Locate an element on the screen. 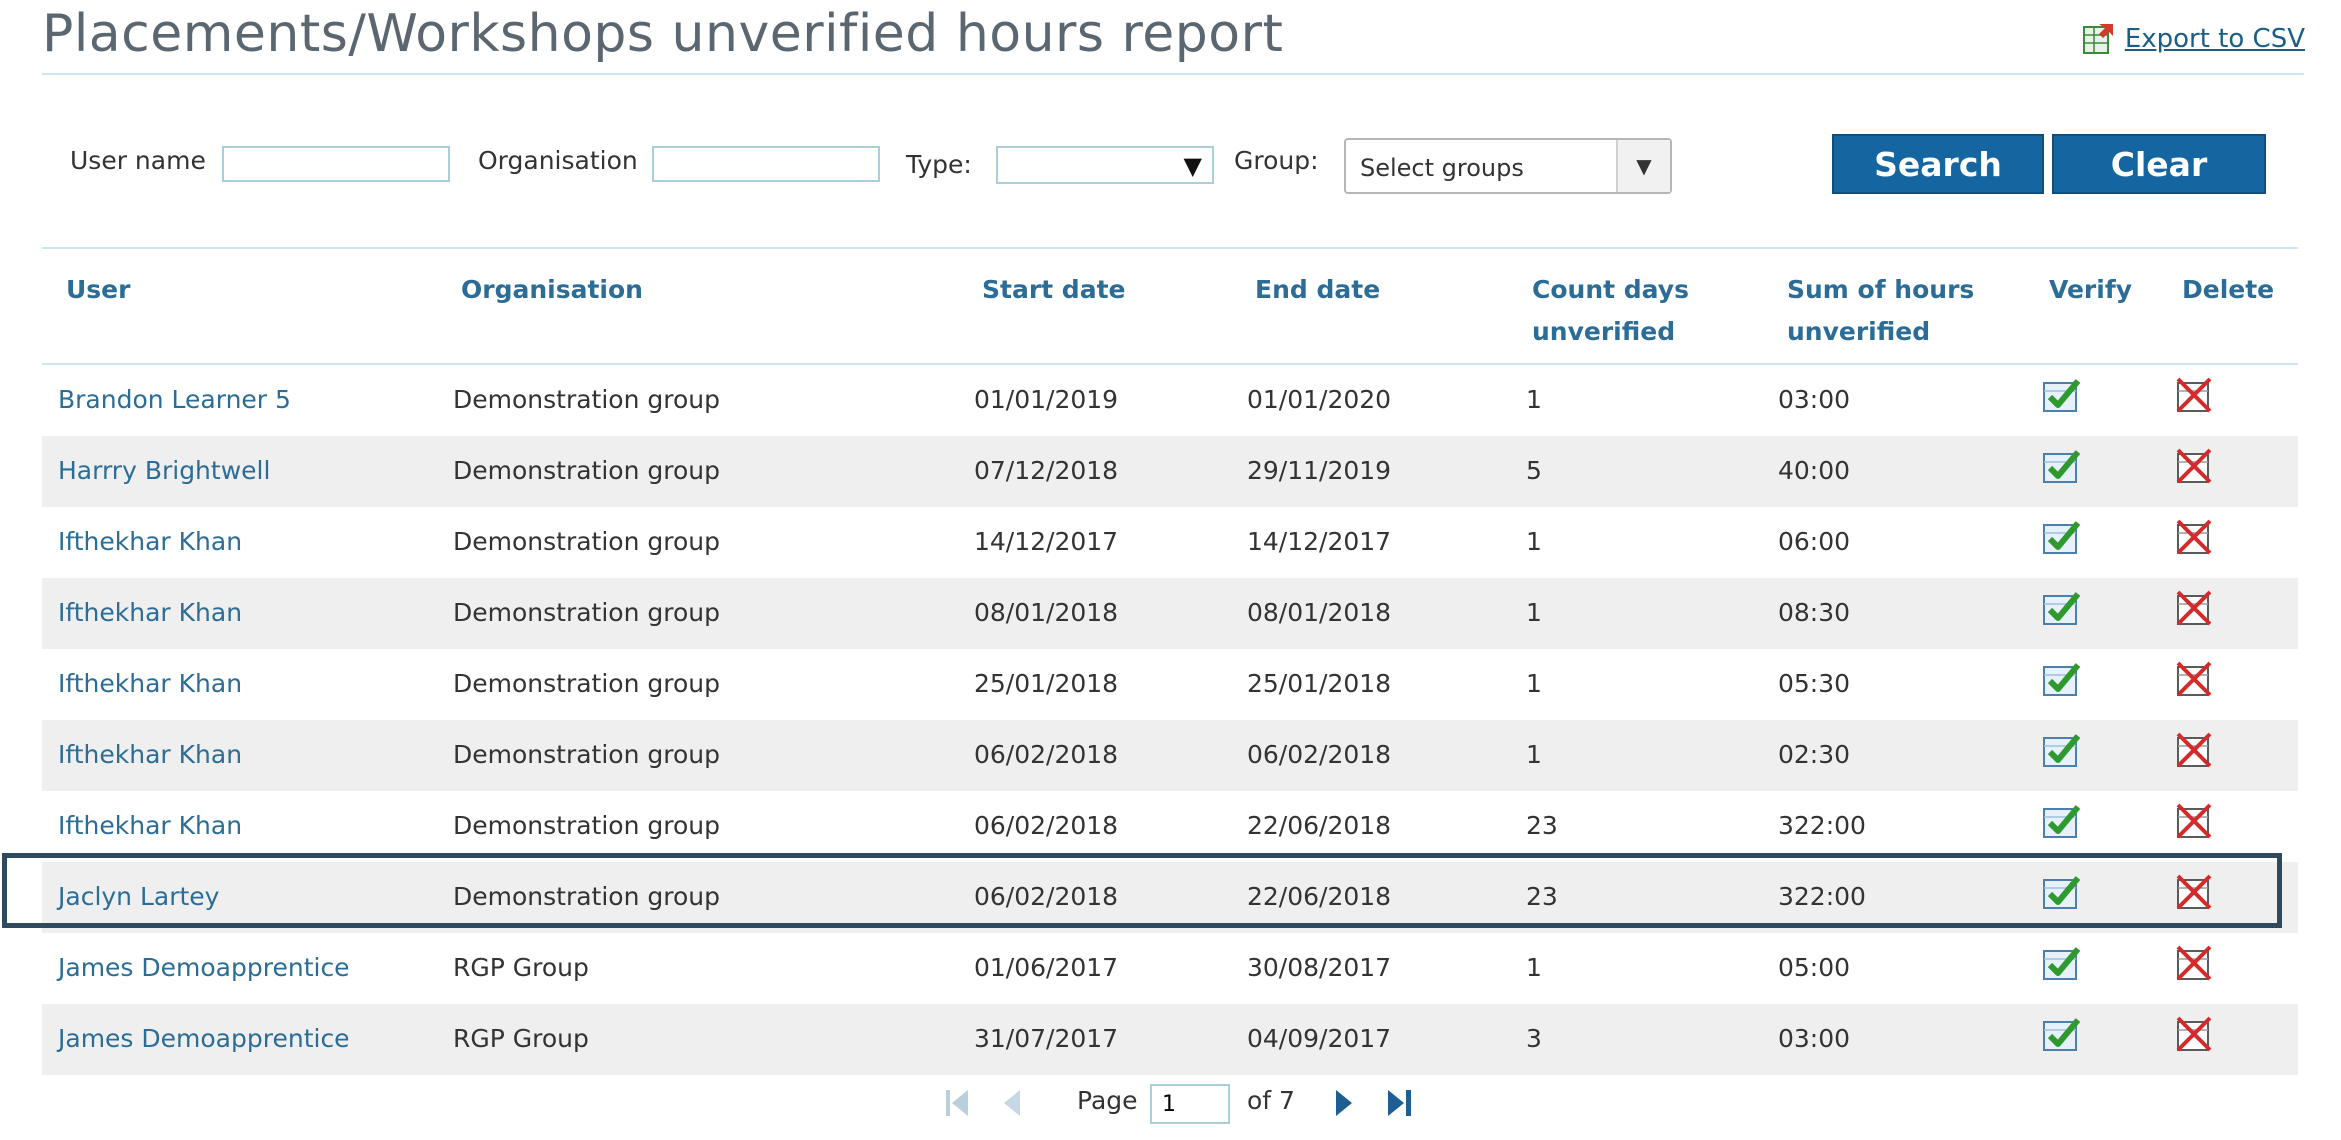  sum-hours-cell: 02:30 is located at coordinates (1814, 754).